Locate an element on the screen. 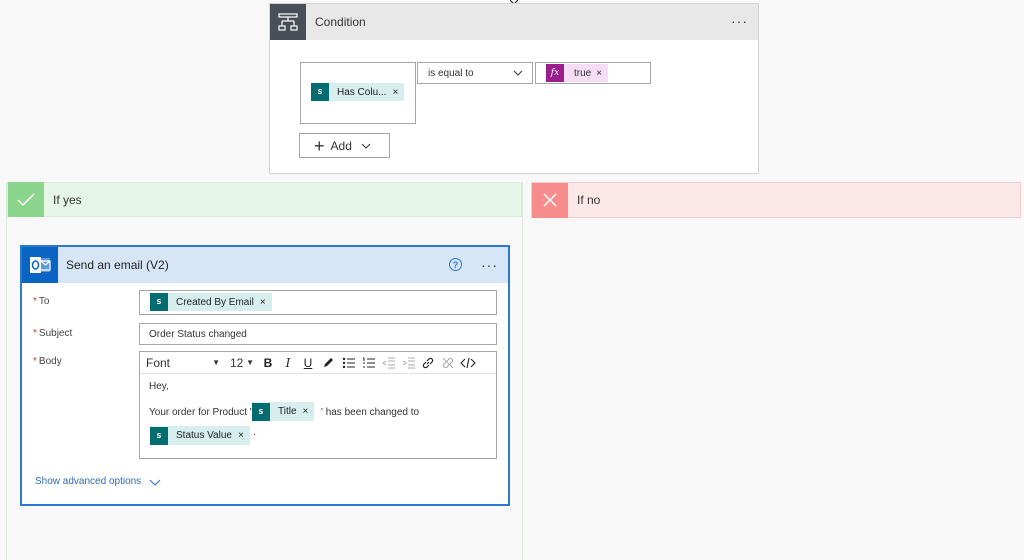  condition-icon is located at coordinates (288, 22).